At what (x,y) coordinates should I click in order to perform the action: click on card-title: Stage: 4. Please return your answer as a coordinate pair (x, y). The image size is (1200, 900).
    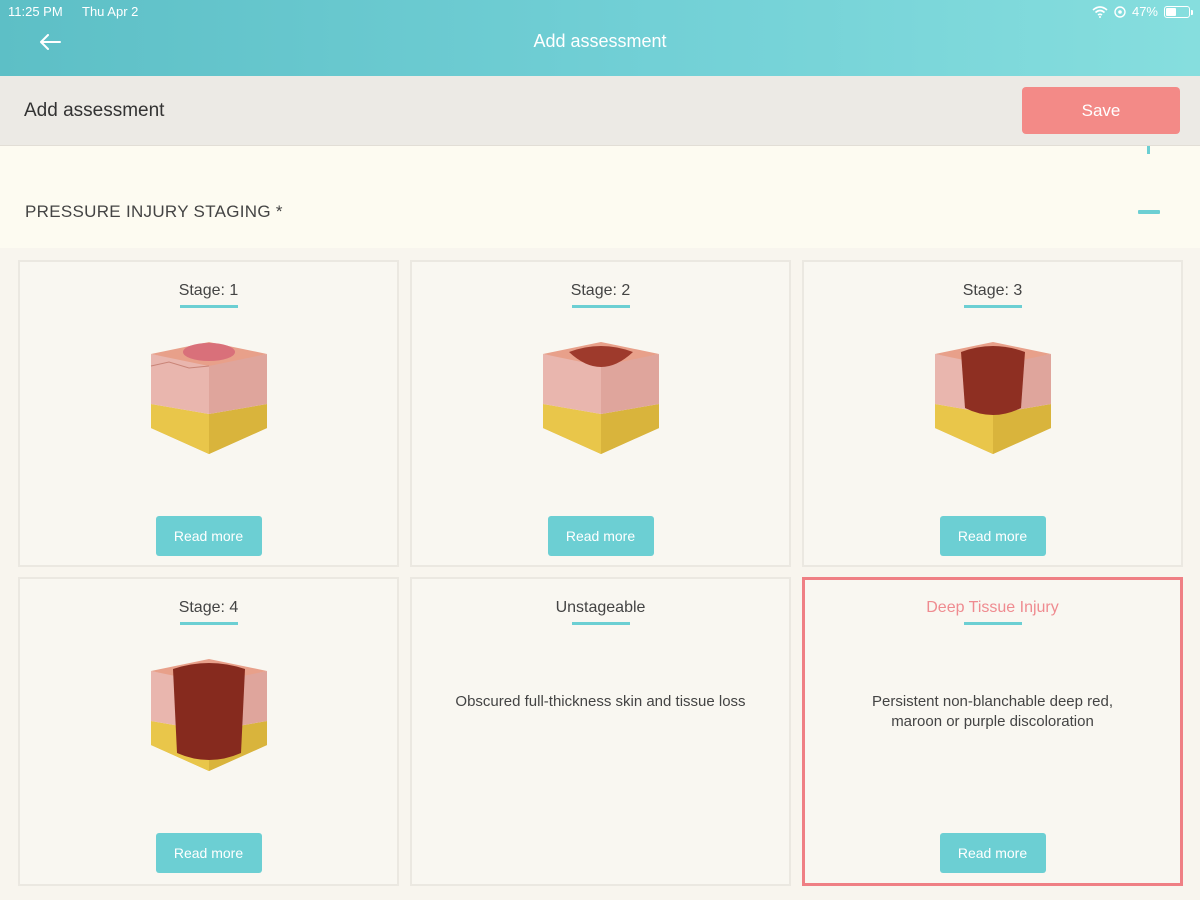
    Looking at the image, I should click on (208, 607).